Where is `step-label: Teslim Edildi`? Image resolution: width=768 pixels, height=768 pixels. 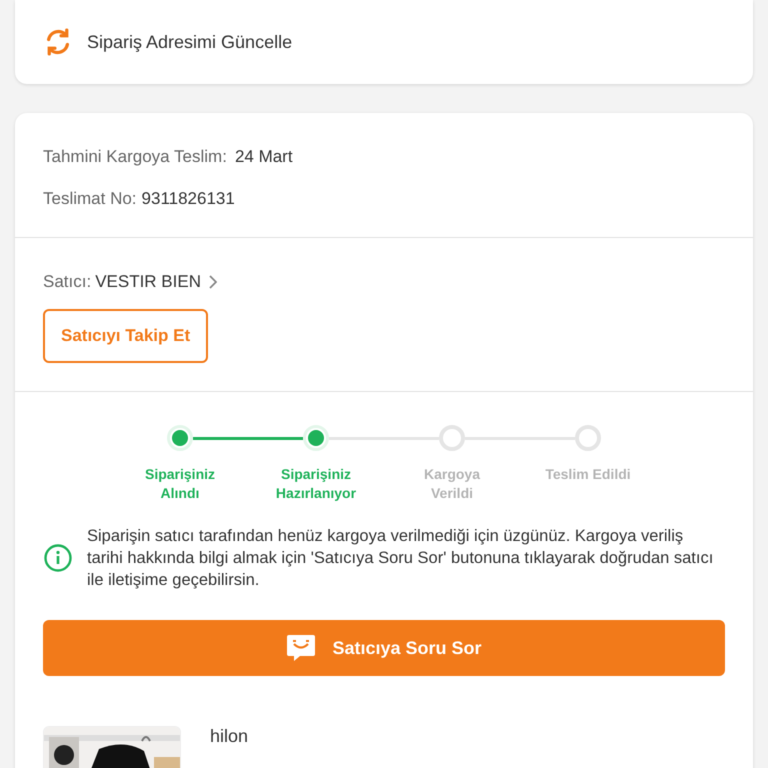 step-label: Teslim Edildi is located at coordinates (588, 474).